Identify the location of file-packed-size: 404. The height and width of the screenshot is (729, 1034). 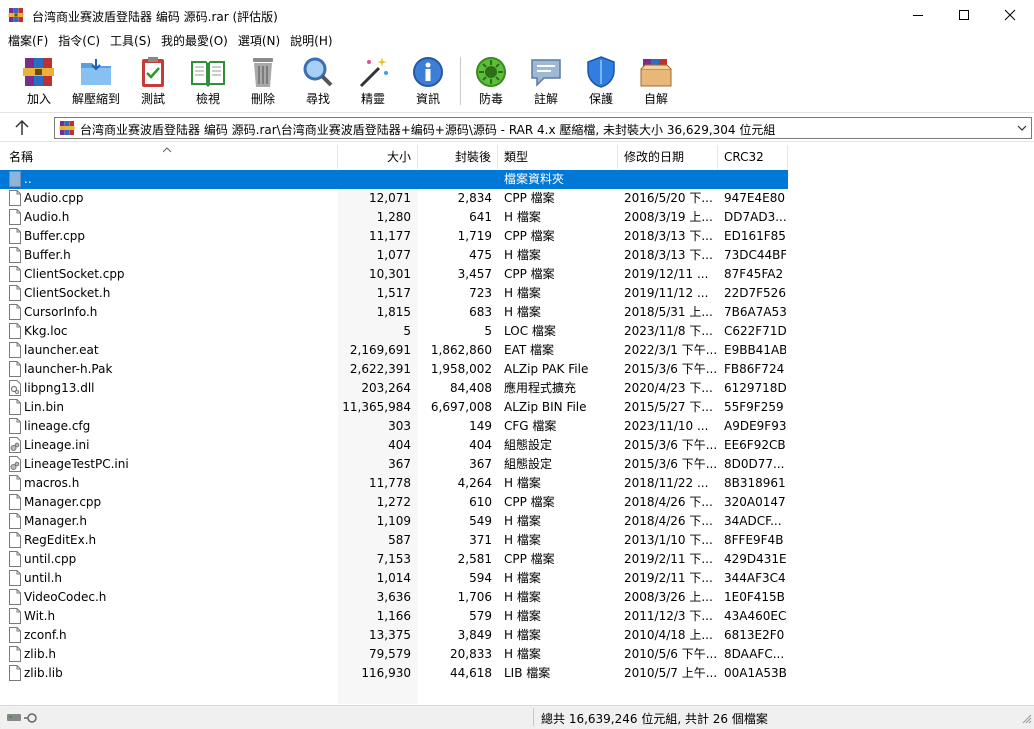
(480, 445).